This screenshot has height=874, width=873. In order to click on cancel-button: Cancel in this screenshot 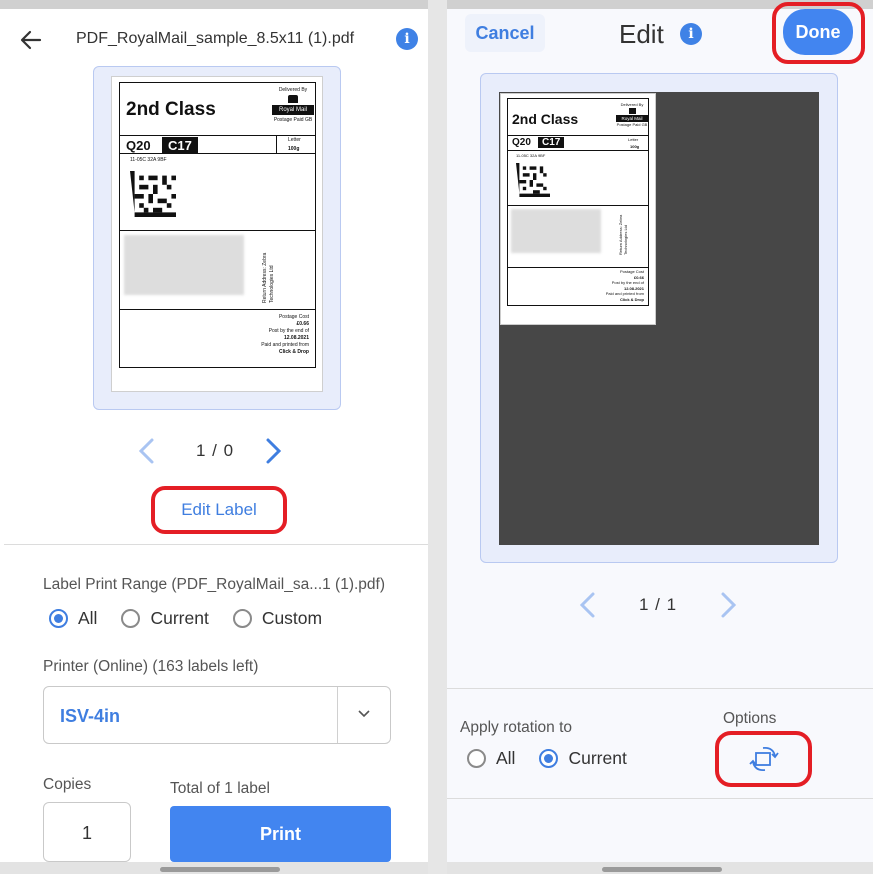, I will do `click(505, 33)`.